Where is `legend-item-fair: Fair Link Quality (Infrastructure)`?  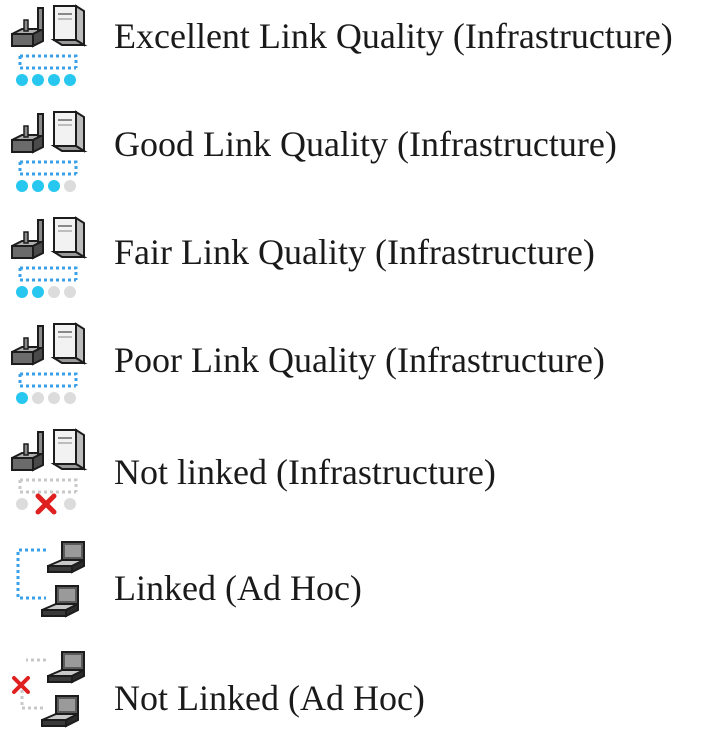 legend-item-fair: Fair Link Quality (Infrastructure) is located at coordinates (350, 264).